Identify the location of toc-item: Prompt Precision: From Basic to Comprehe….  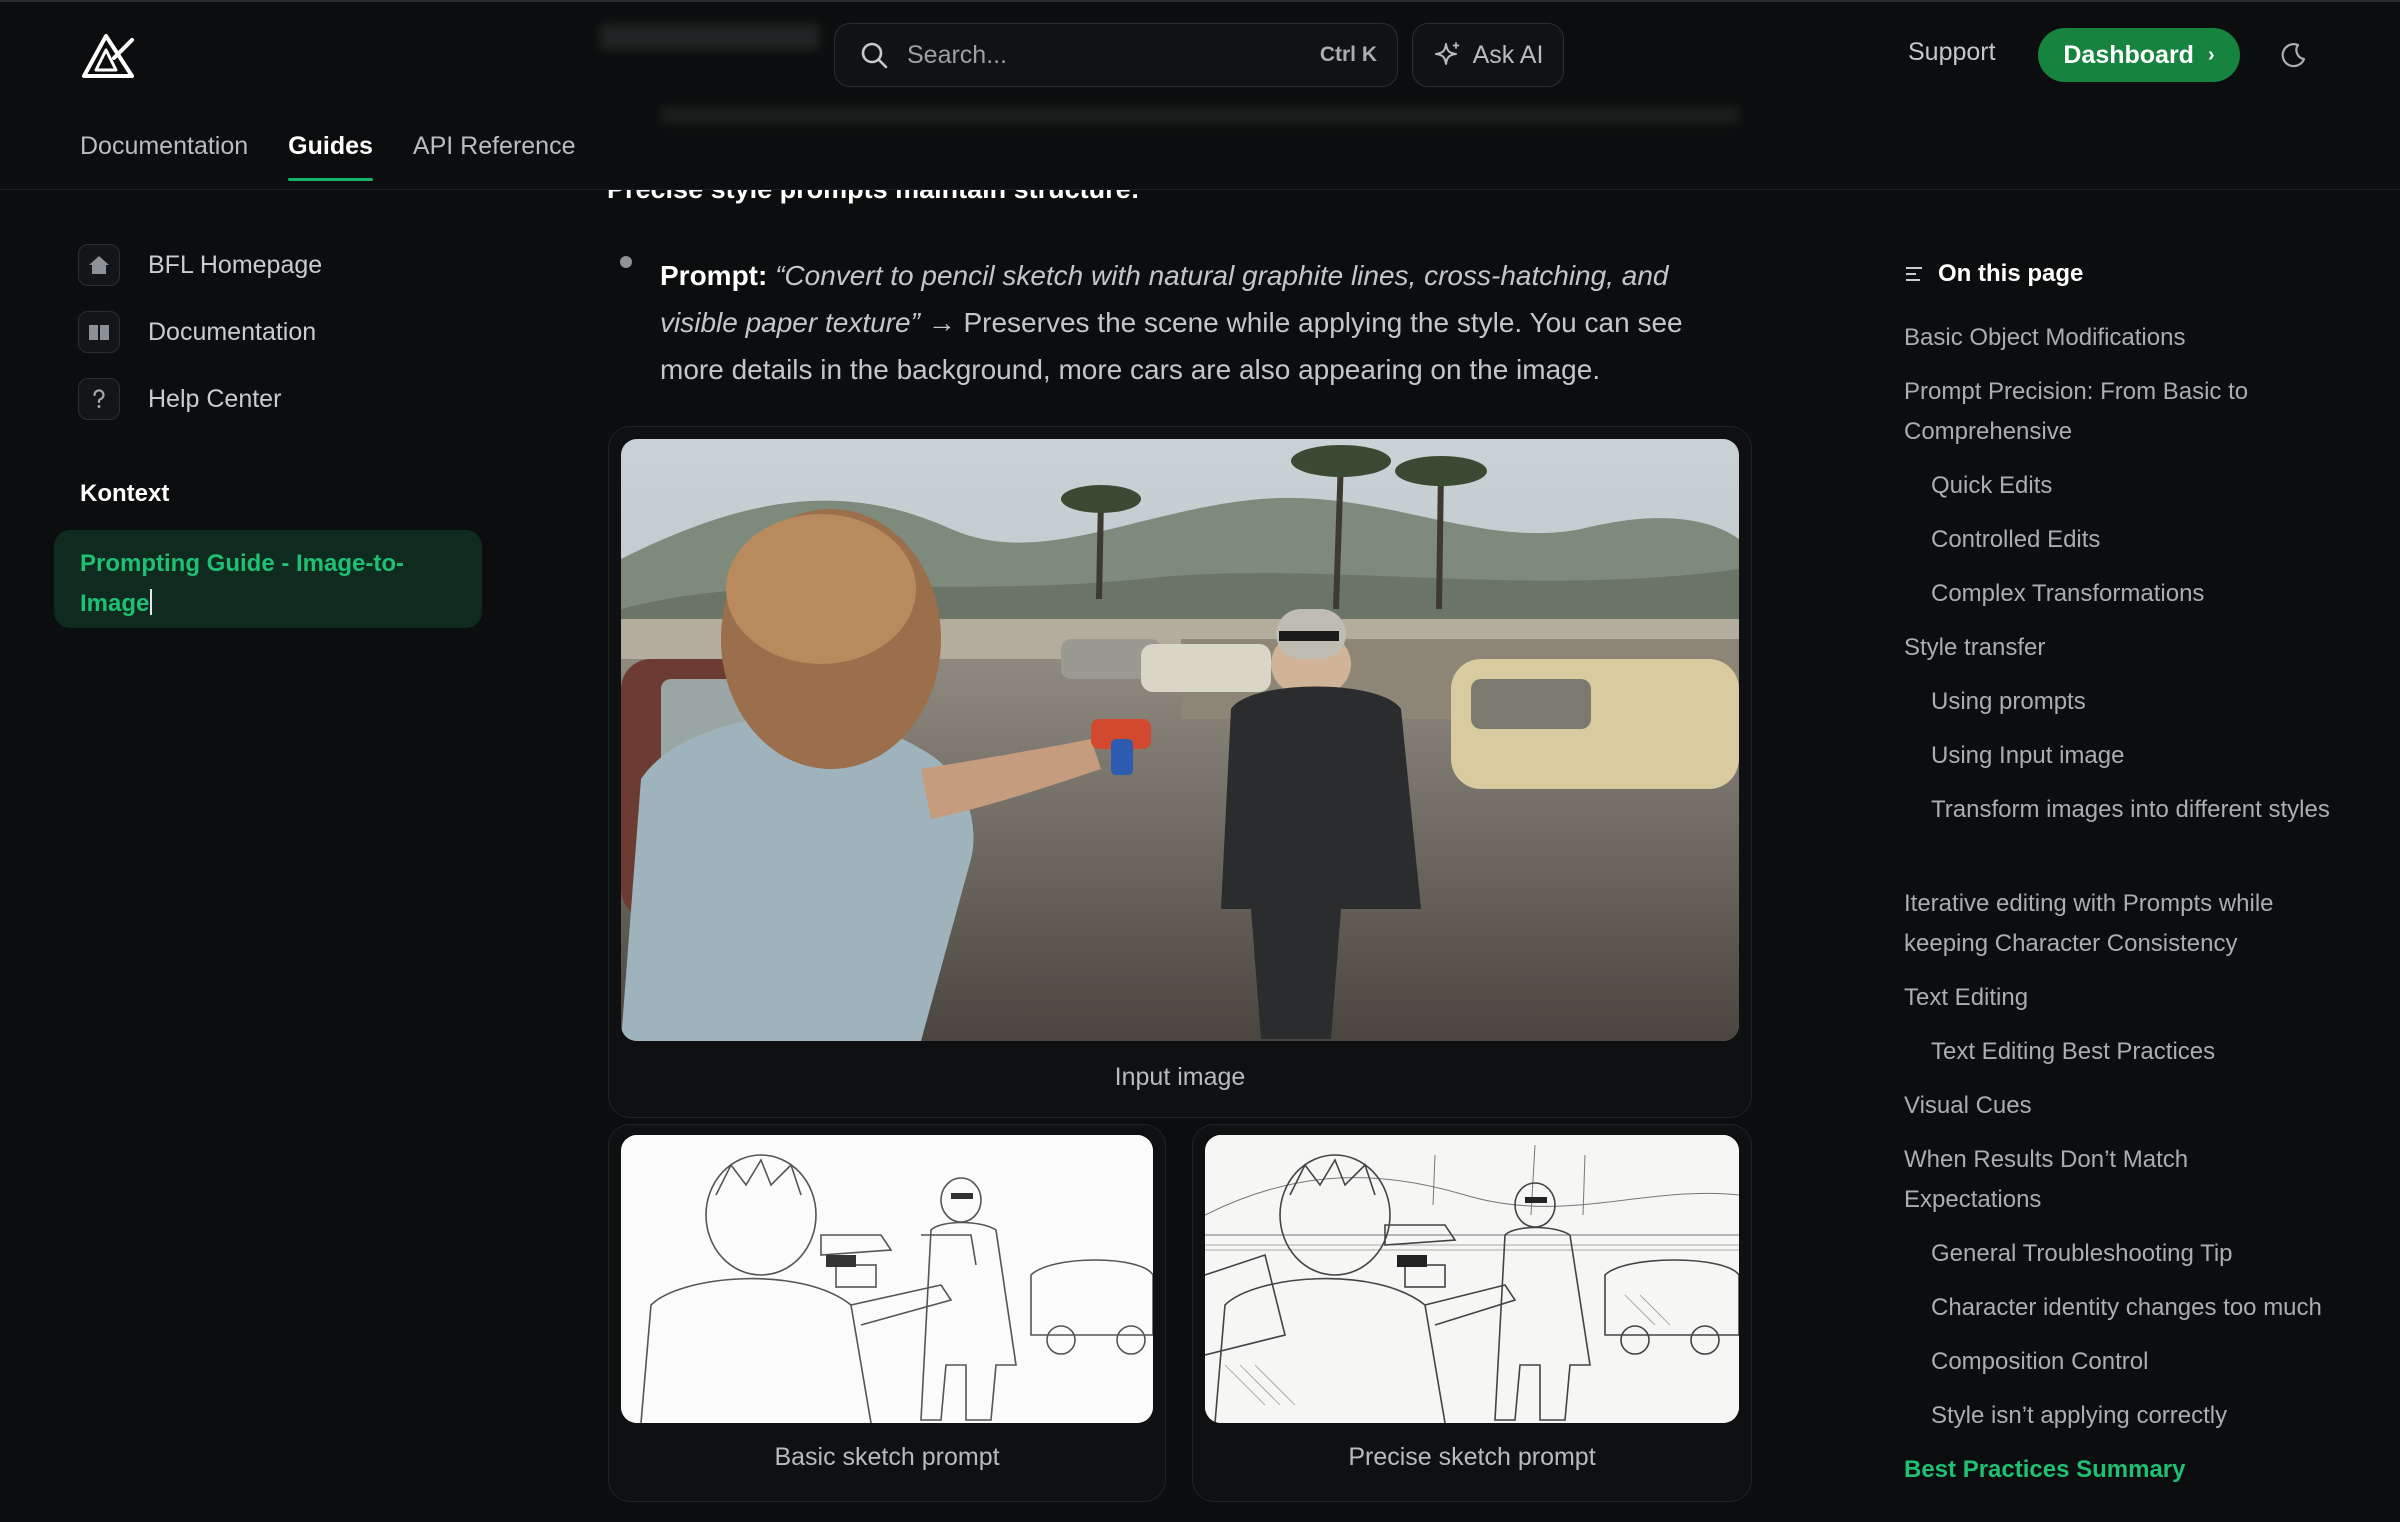
(2114, 412).